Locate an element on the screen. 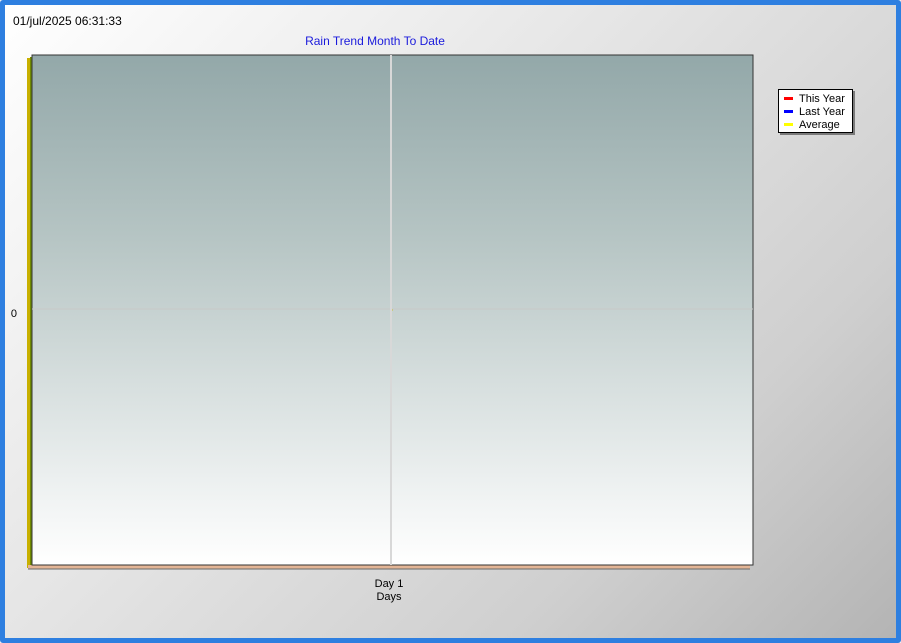 This screenshot has height=643, width=901. x-axis-label: Days is located at coordinates (389, 597).